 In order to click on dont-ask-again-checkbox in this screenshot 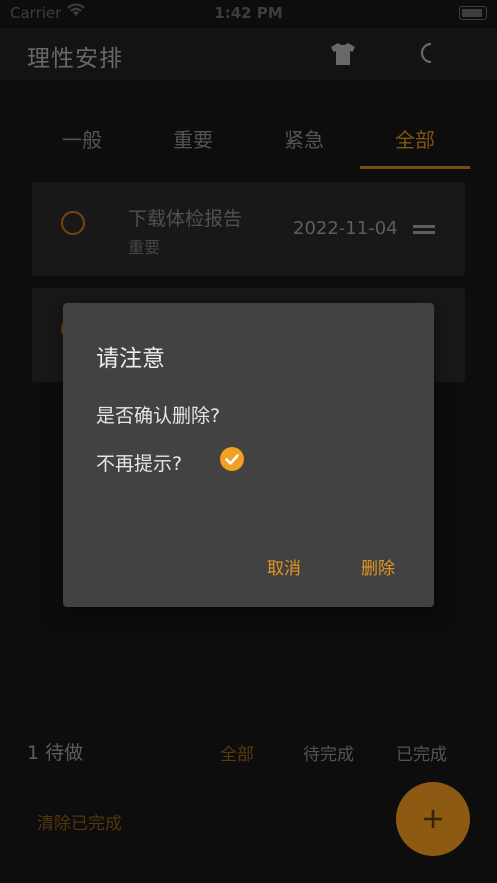, I will do `click(232, 459)`.